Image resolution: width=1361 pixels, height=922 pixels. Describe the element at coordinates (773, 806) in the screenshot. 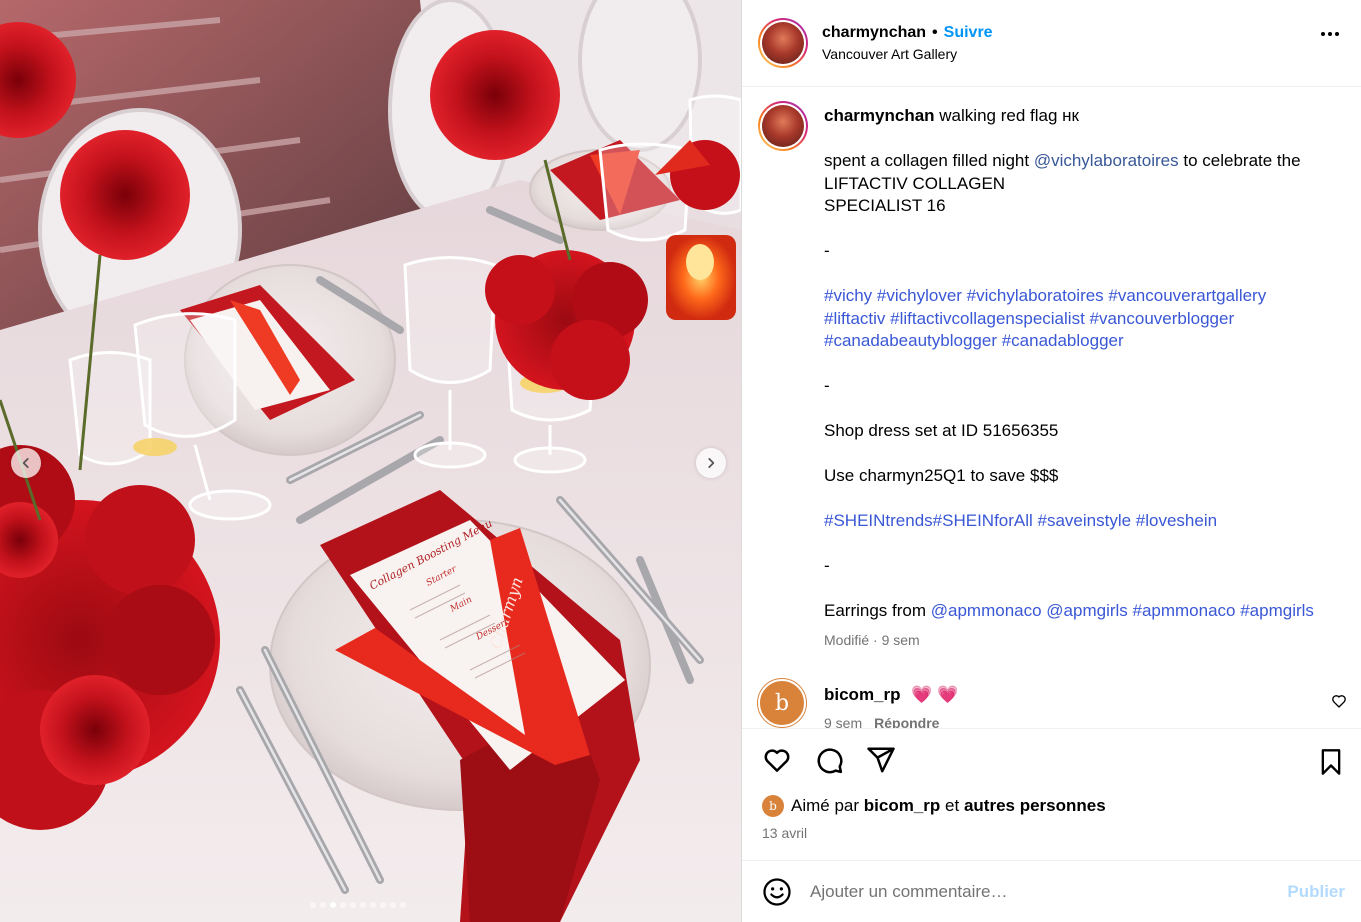

I see `liker-avatar: b` at that location.